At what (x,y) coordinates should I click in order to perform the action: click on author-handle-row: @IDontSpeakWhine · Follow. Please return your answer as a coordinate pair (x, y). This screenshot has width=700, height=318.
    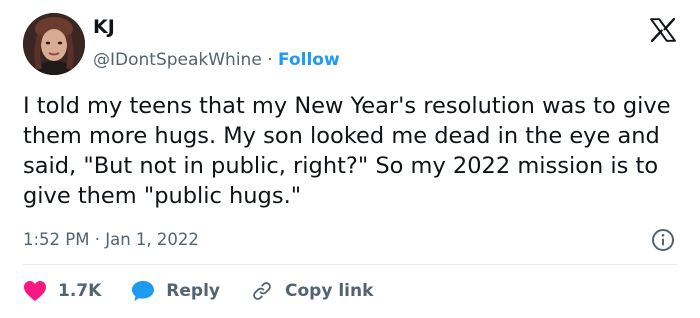
    Looking at the image, I should click on (216, 60).